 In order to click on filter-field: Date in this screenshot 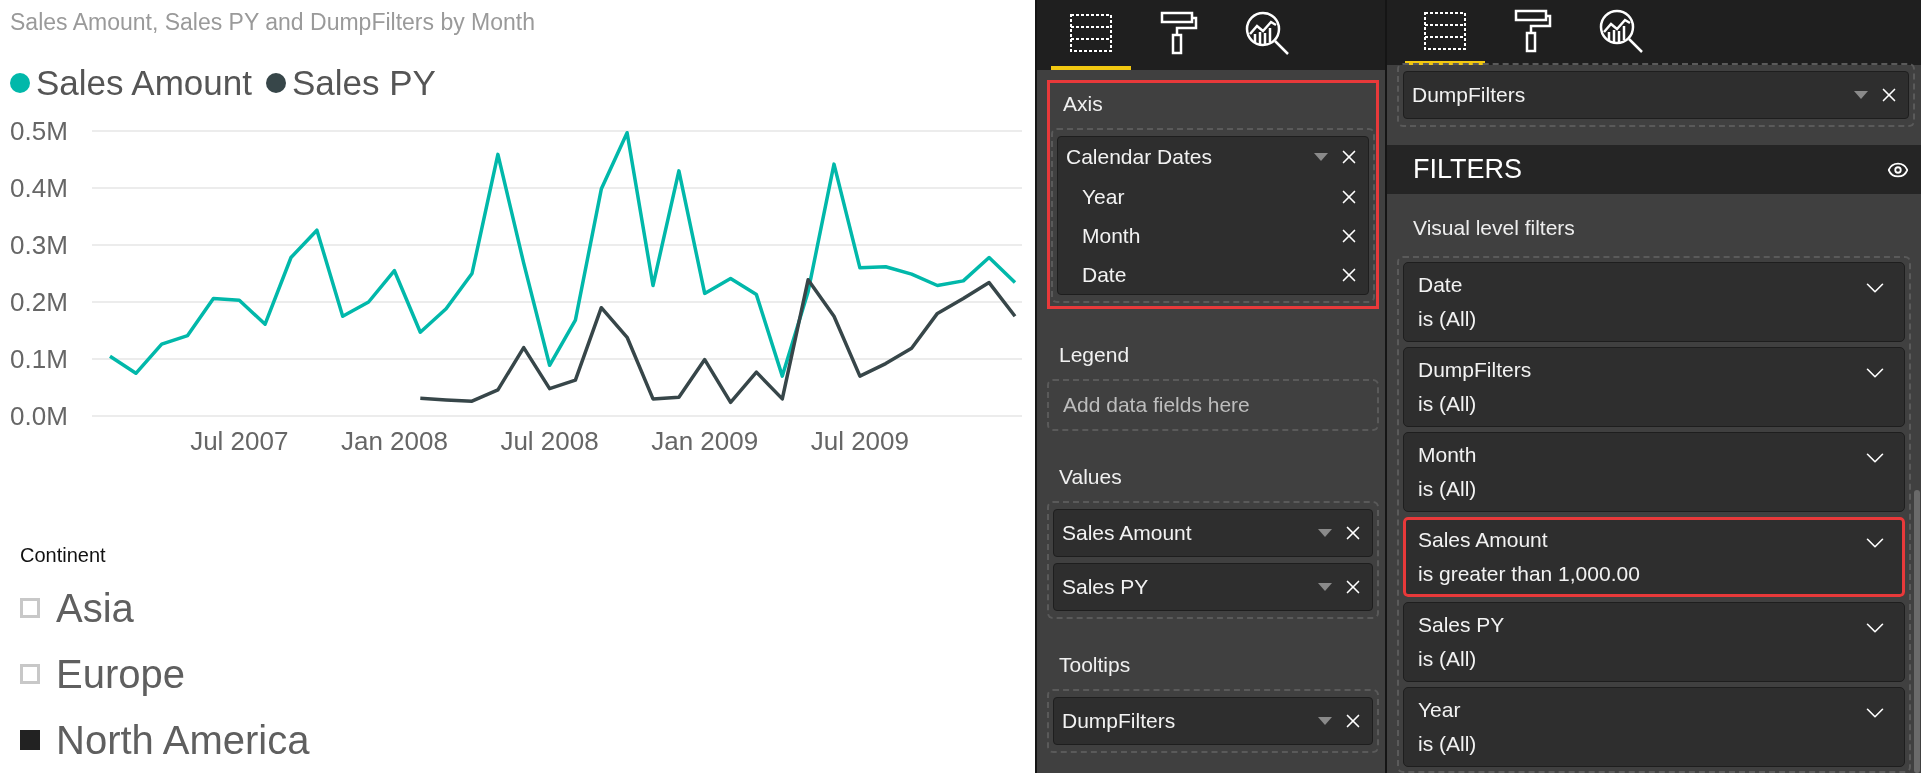, I will do `click(1634, 285)`.